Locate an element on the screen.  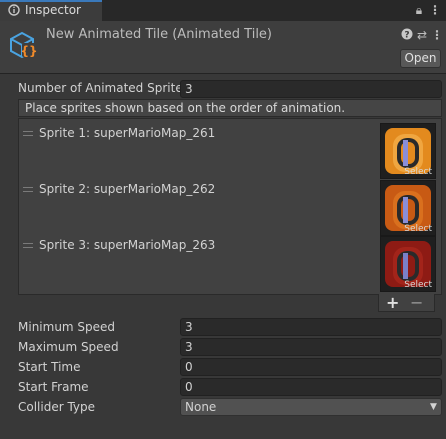
max-speed-field: 3 is located at coordinates (311, 347).